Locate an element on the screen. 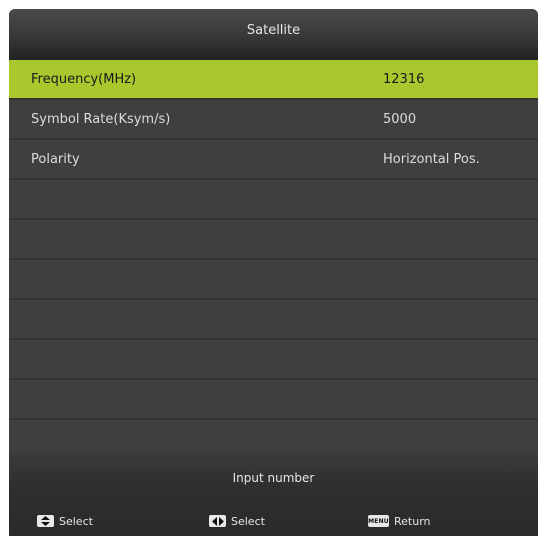  polarity-row: Polarity Horizontal Pos. is located at coordinates (273, 160).